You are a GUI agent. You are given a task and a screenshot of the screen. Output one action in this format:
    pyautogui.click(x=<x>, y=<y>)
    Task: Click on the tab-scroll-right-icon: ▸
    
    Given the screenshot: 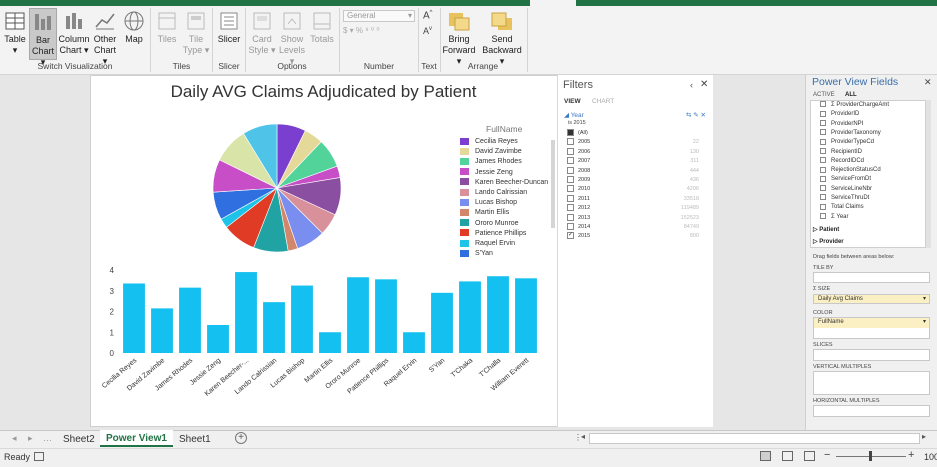 What is the action you would take?
    pyautogui.click(x=30, y=438)
    